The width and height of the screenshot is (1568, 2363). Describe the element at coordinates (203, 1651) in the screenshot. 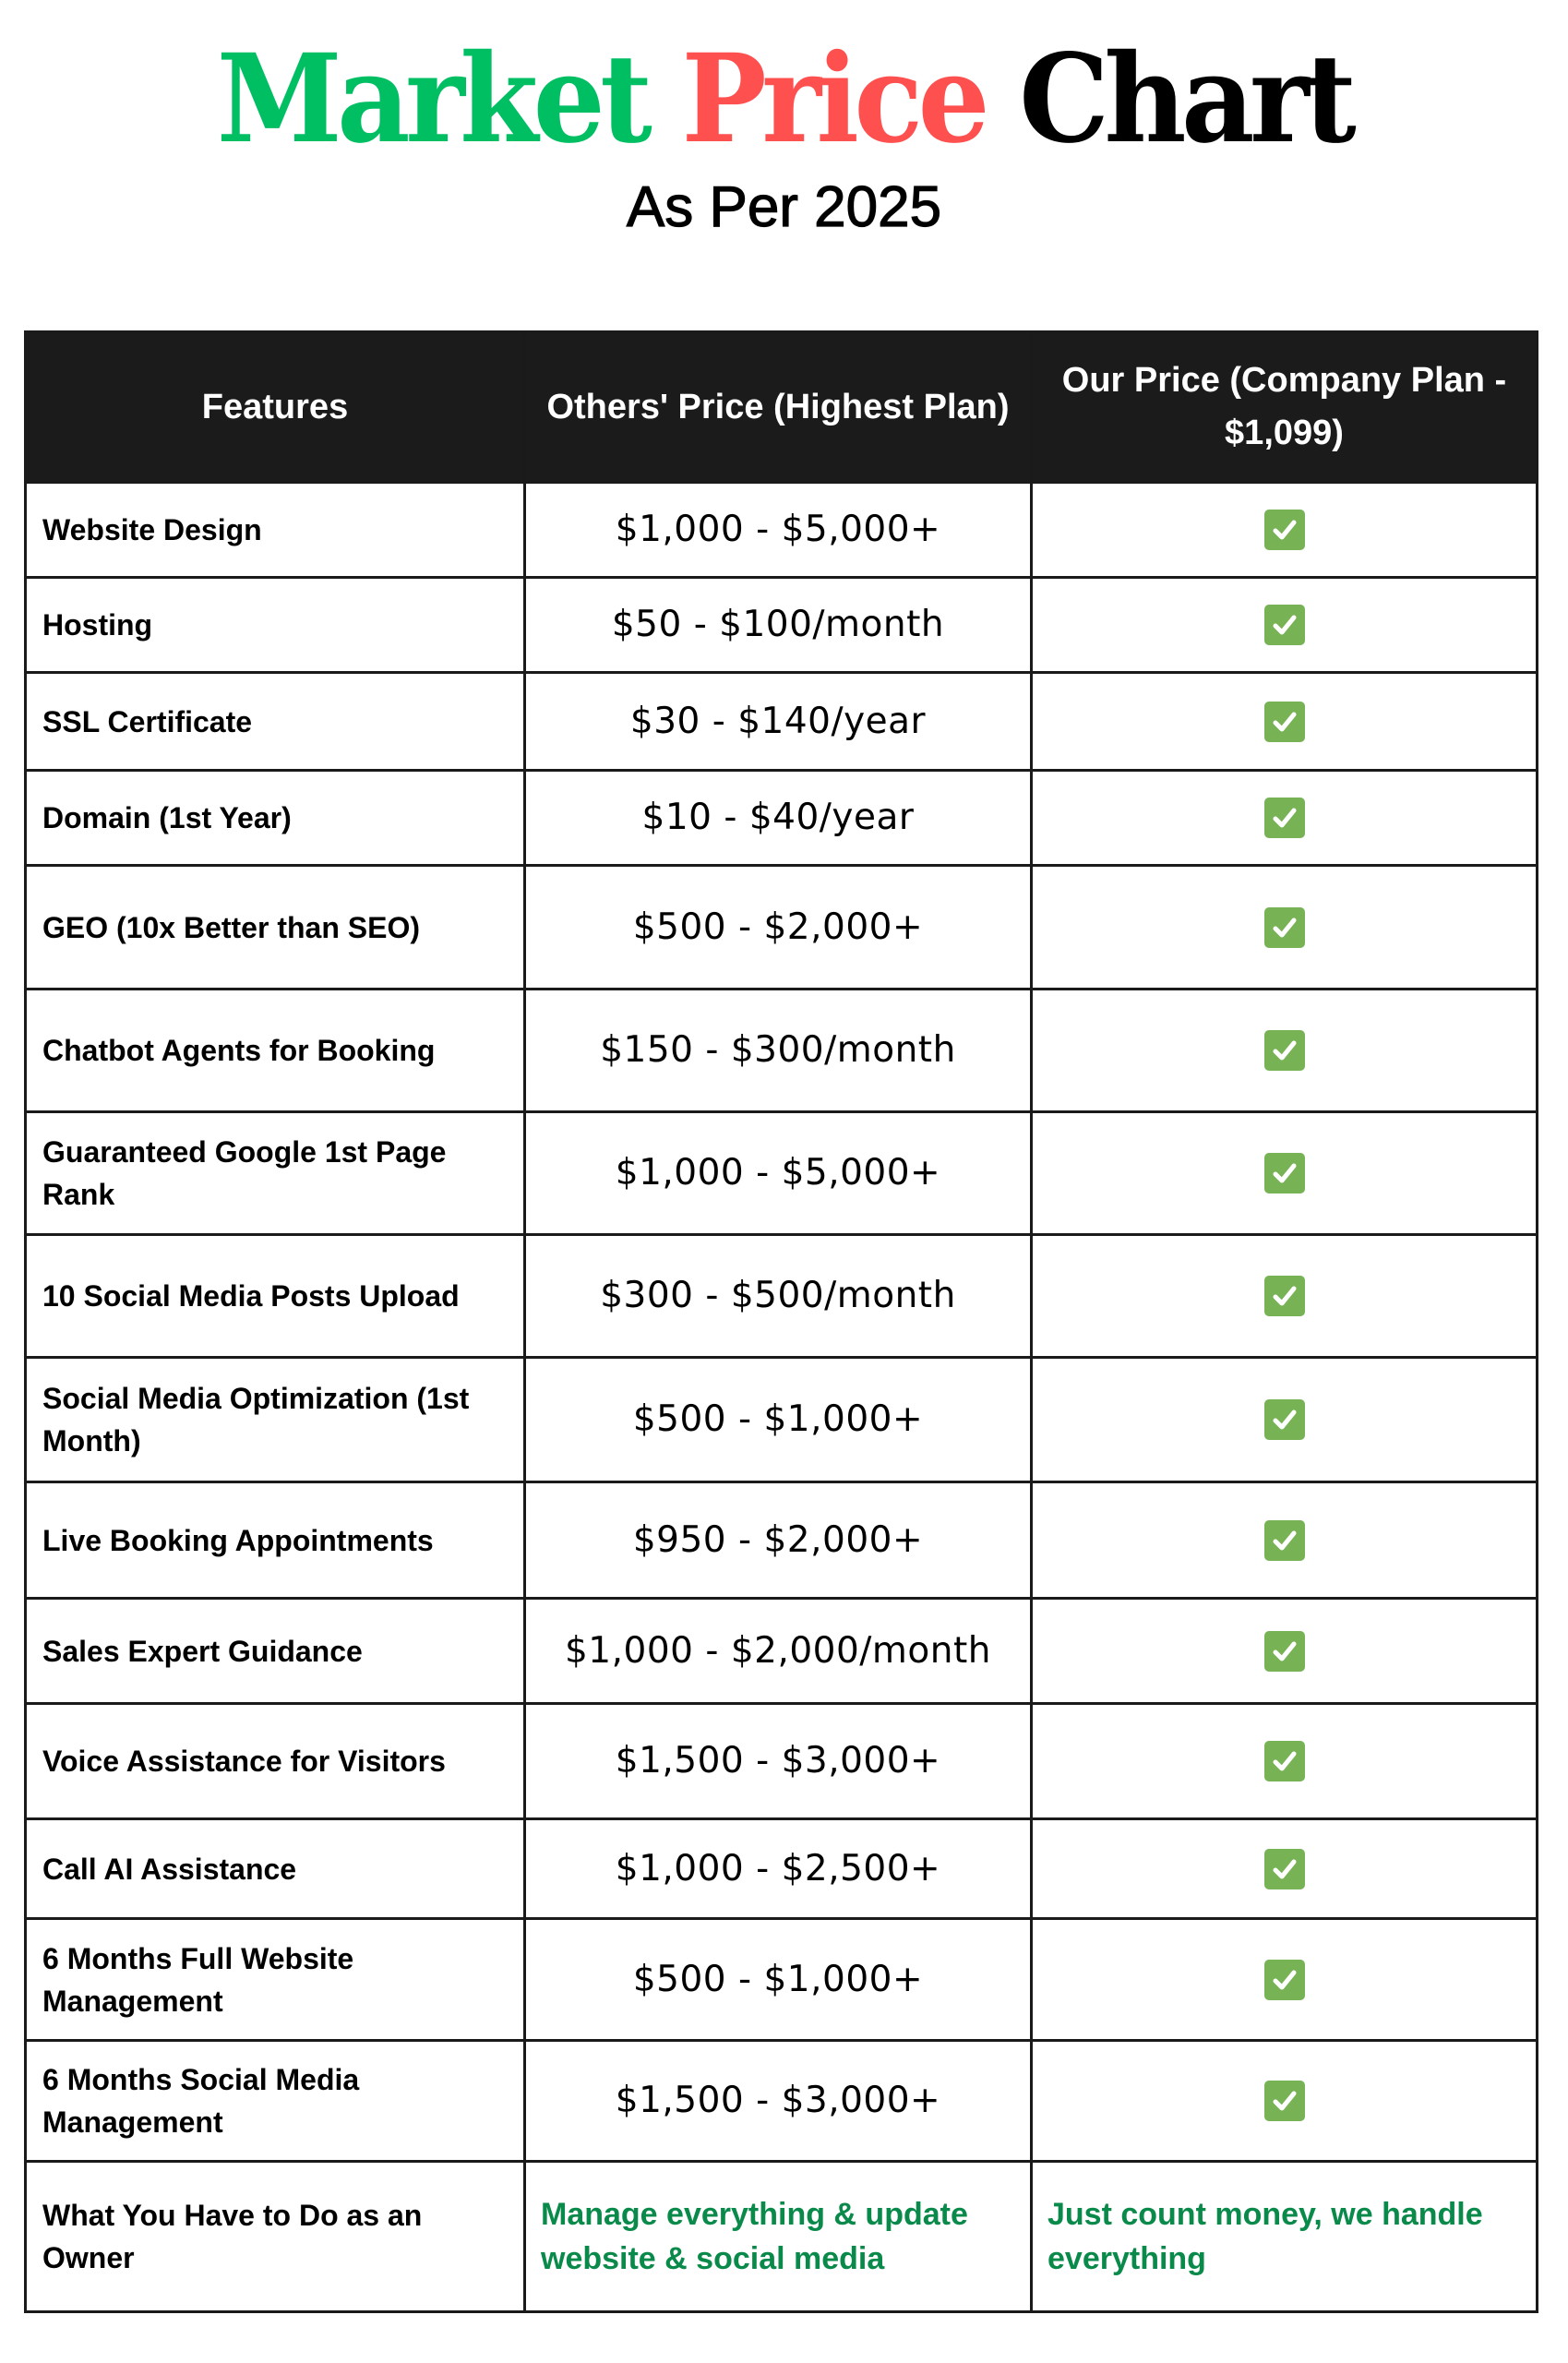

I see `feature-name: Sales Expert Guidance` at that location.